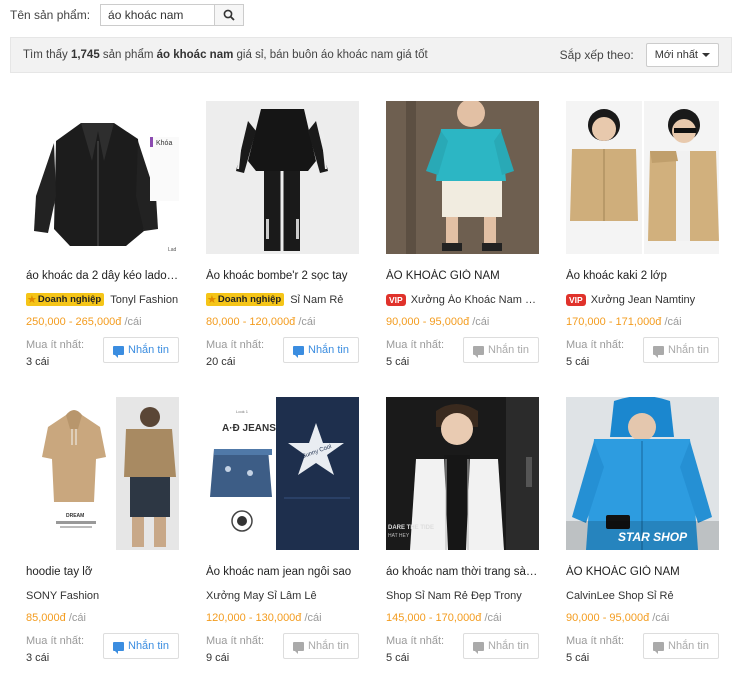 The height and width of the screenshot is (680, 737). Describe the element at coordinates (282, 473) in the screenshot. I see `product-image: Look 1 A·Đ JEANS Sunny Cool` at that location.